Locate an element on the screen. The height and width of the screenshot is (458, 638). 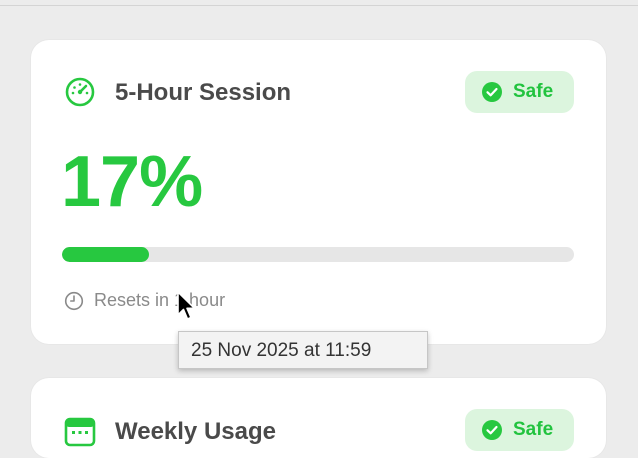
reset-time-tooltip: 25 Nov 2025 at 11:59 is located at coordinates (303, 350).